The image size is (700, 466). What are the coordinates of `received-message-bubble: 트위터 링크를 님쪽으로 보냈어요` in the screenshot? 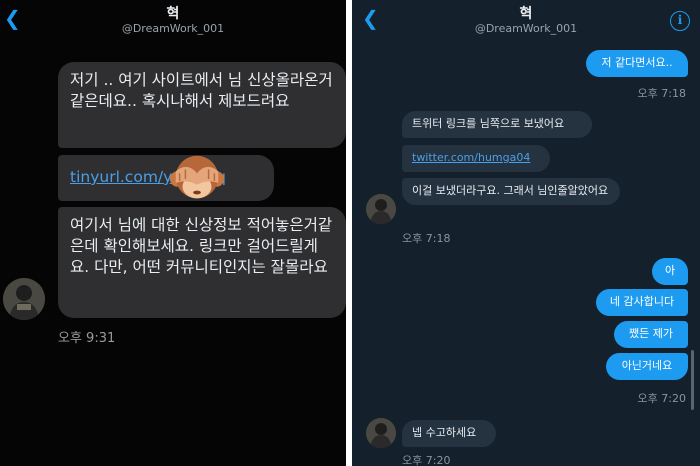 It's located at (497, 124).